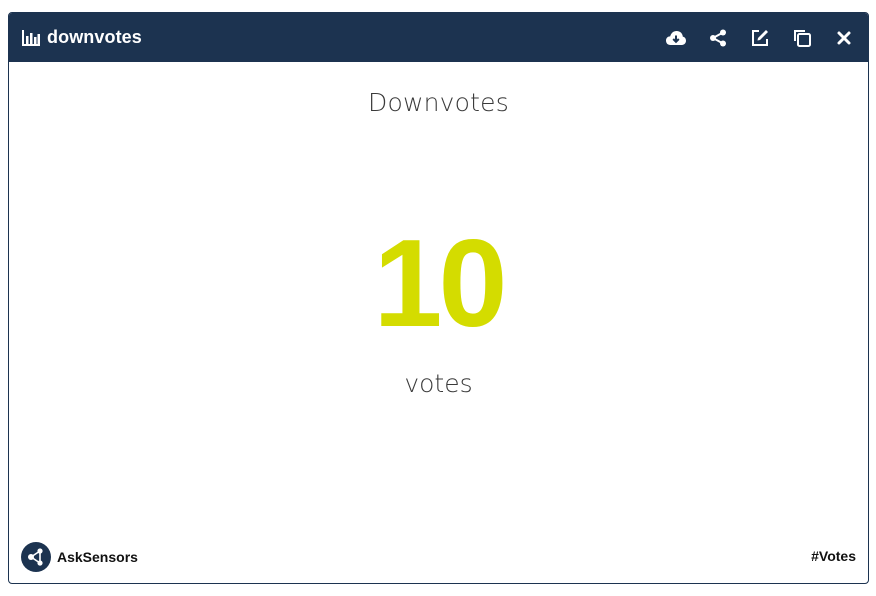  Describe the element at coordinates (760, 38) in the screenshot. I see `edit-icon` at that location.